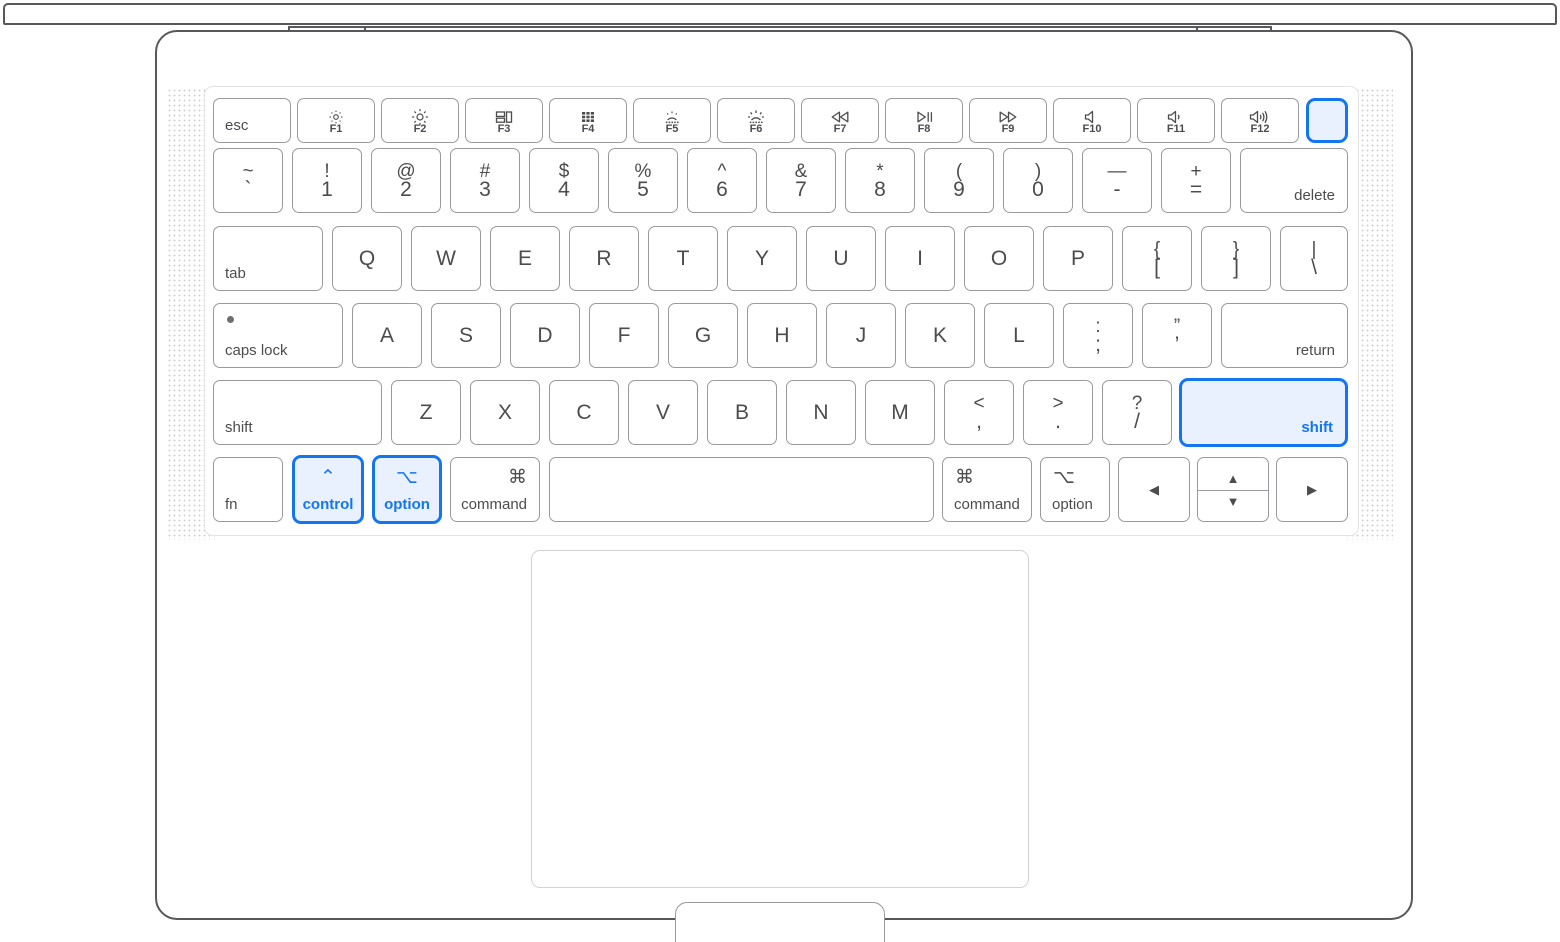  Describe the element at coordinates (1176, 120) in the screenshot. I see `key-f11: F11` at that location.